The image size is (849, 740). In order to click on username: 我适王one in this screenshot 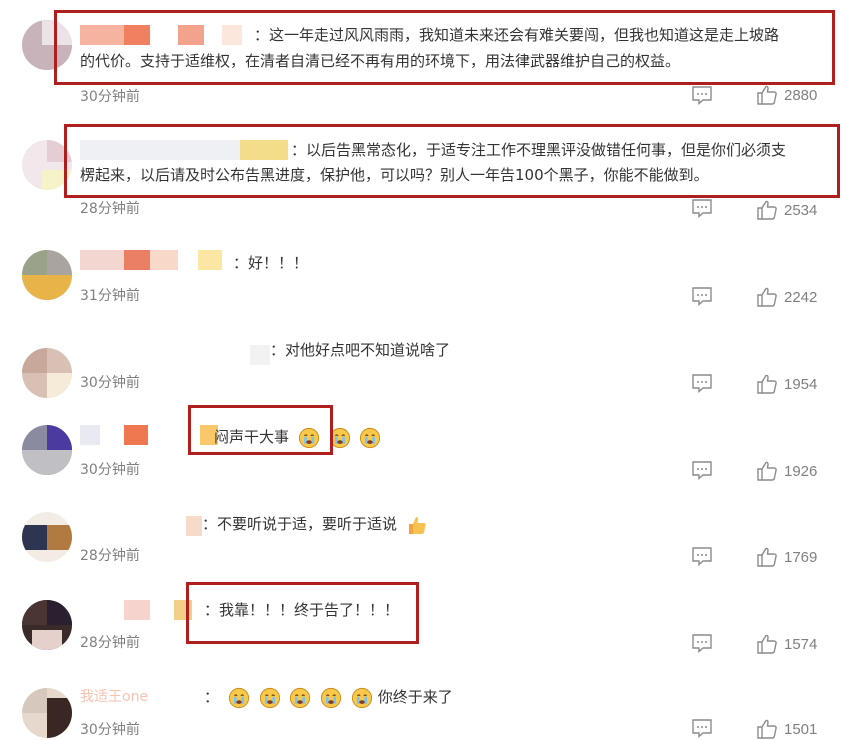, I will do `click(114, 697)`.